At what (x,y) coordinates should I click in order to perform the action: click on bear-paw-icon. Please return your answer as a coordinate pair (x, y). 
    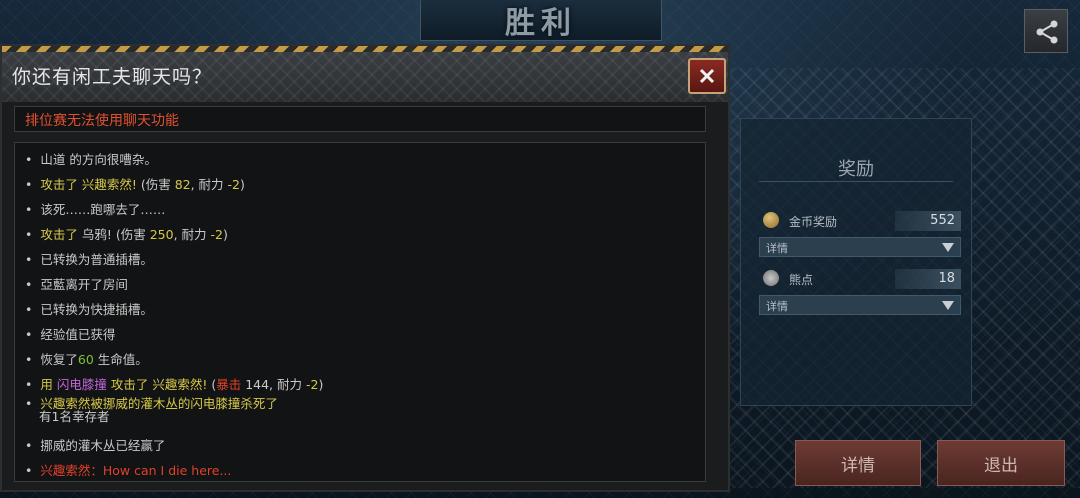
    Looking at the image, I should click on (771, 278).